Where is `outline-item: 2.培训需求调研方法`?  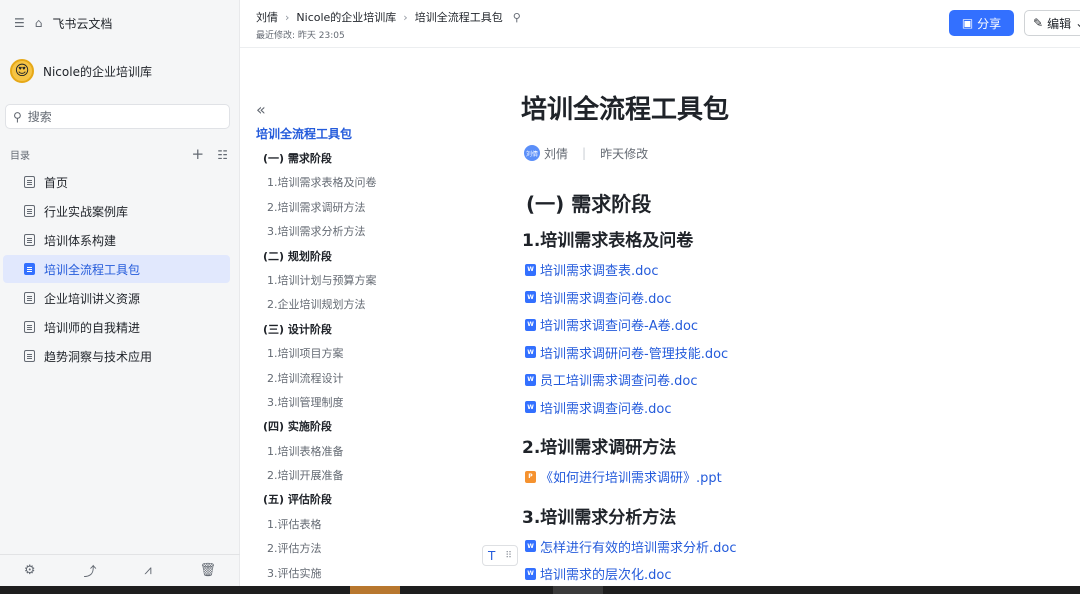 outline-item: 2.培训需求调研方法 is located at coordinates (356, 208).